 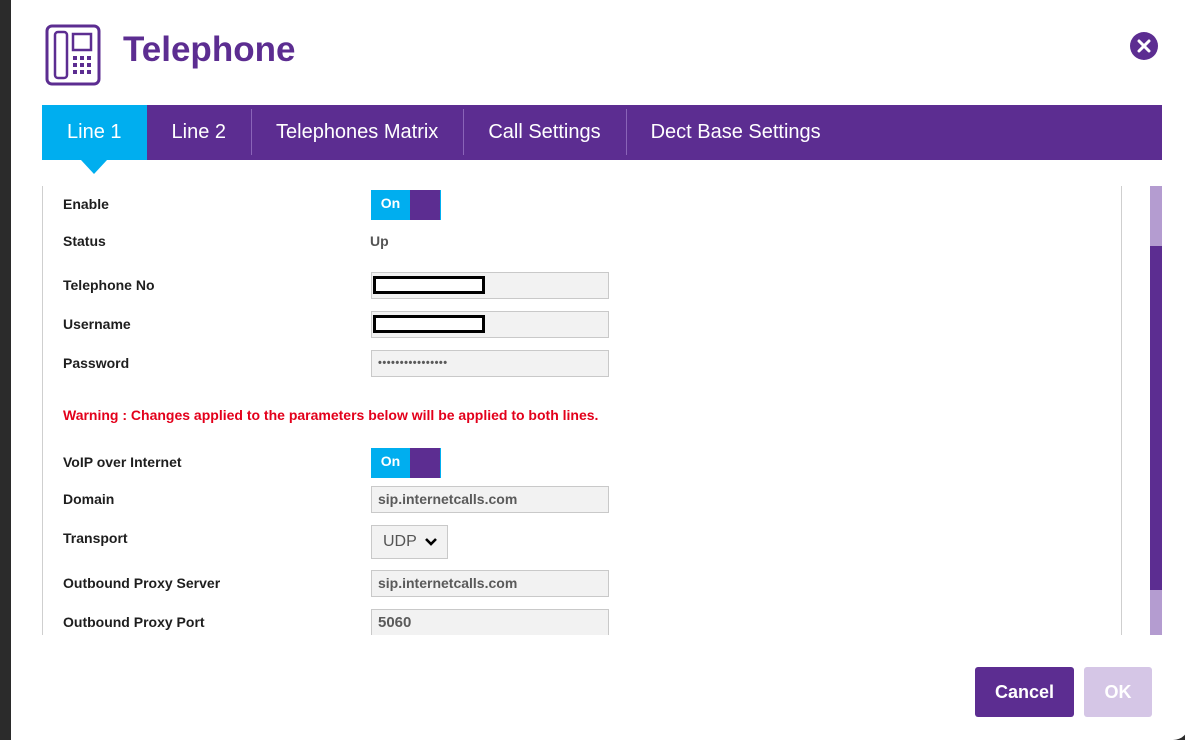 What do you see at coordinates (735, 132) in the screenshot?
I see `tab-dect-base-settings: Dect Base Settings` at bounding box center [735, 132].